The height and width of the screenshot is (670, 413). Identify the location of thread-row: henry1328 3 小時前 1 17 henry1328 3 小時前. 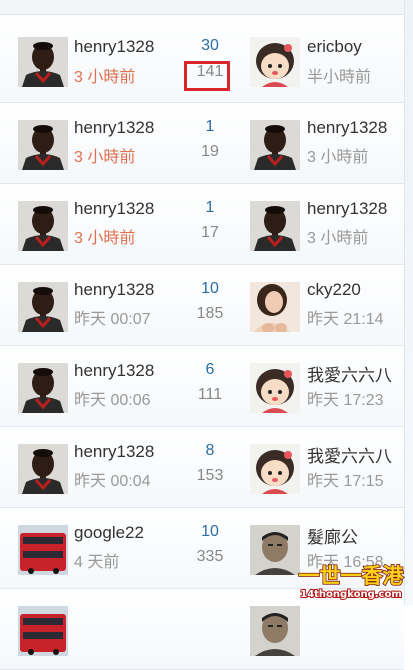
(202, 224).